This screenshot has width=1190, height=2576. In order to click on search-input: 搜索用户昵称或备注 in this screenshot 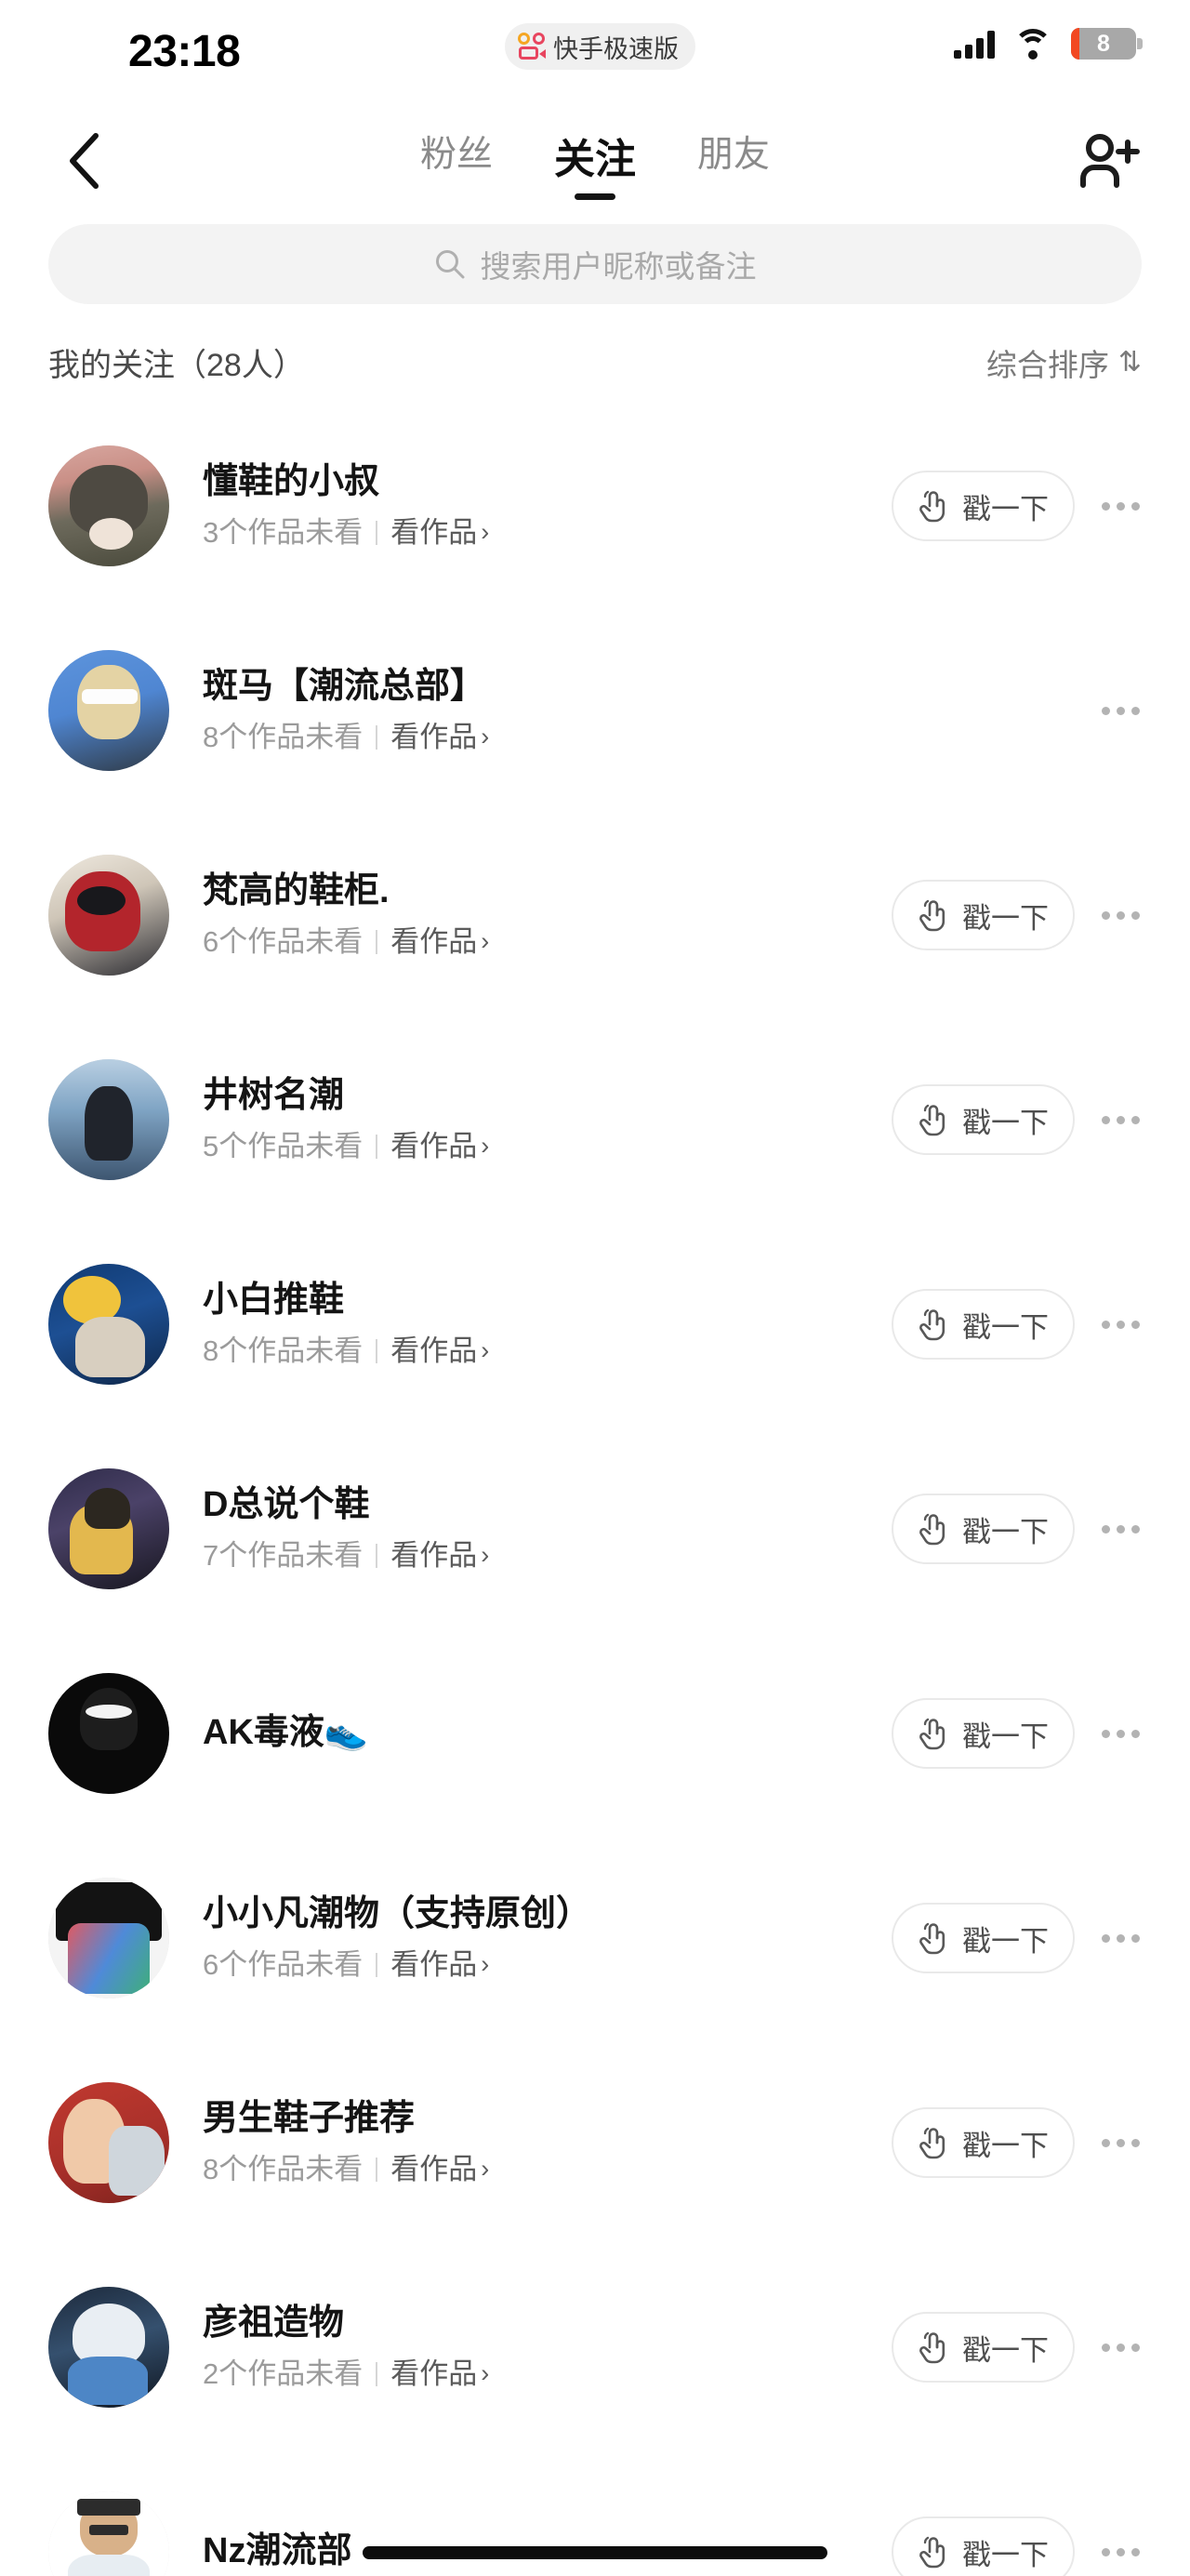, I will do `click(595, 264)`.